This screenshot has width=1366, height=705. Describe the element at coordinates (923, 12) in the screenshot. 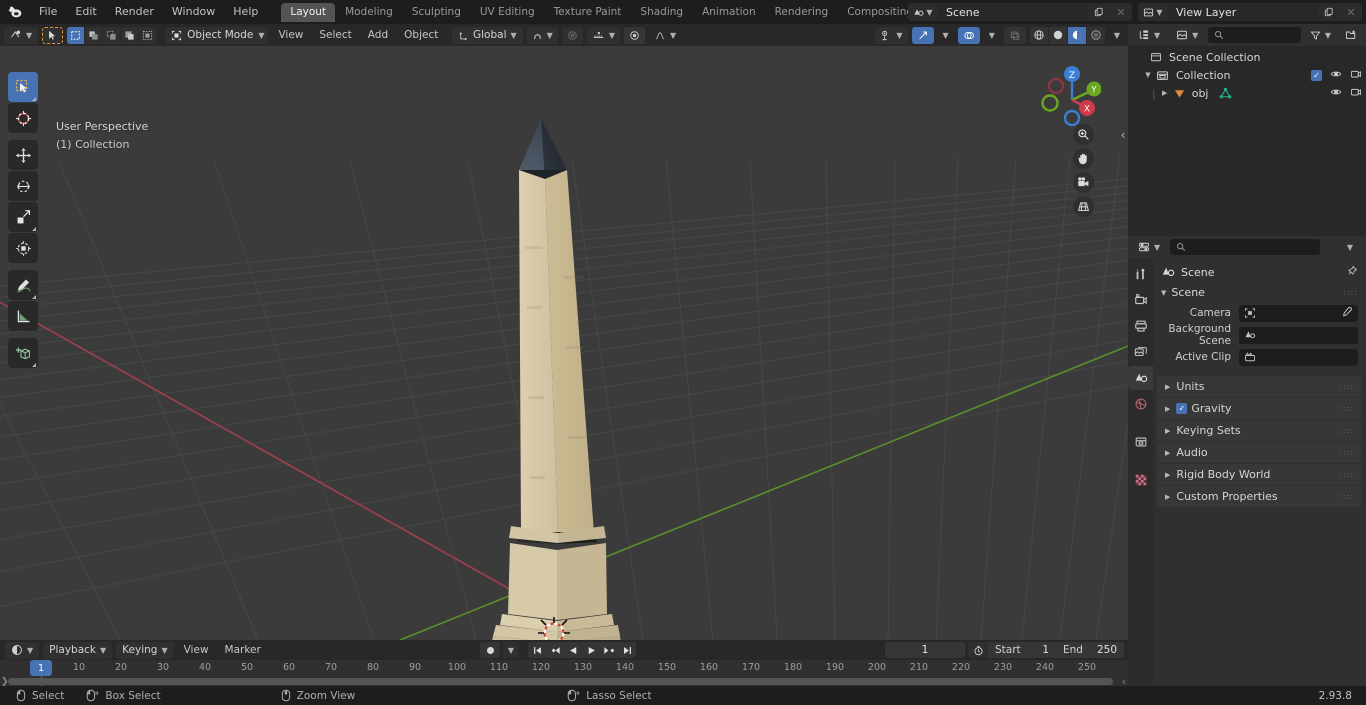

I see `scene-icon: ▼` at that location.